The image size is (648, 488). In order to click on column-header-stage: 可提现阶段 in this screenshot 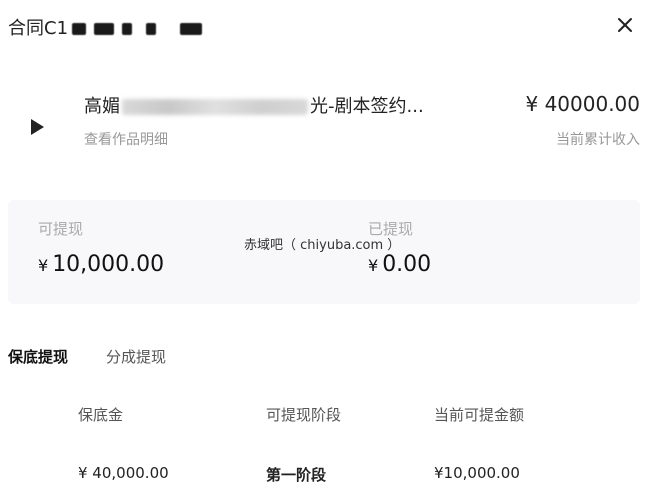, I will do `click(304, 415)`.